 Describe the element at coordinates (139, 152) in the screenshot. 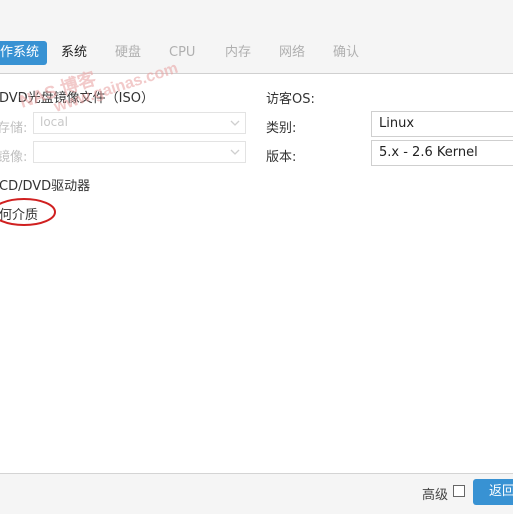

I see `image-select` at that location.